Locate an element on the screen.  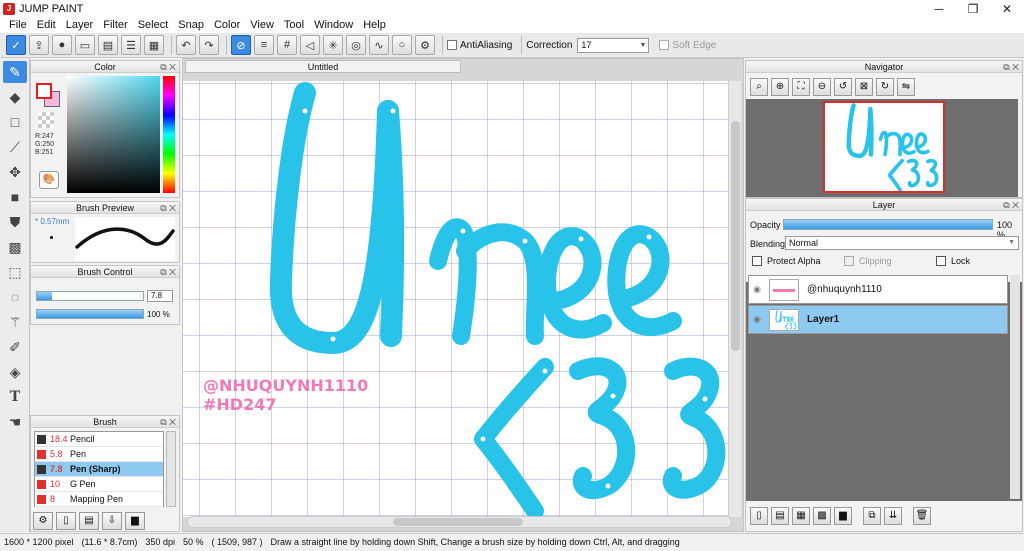
menu-edit: Edit is located at coordinates (46, 25).